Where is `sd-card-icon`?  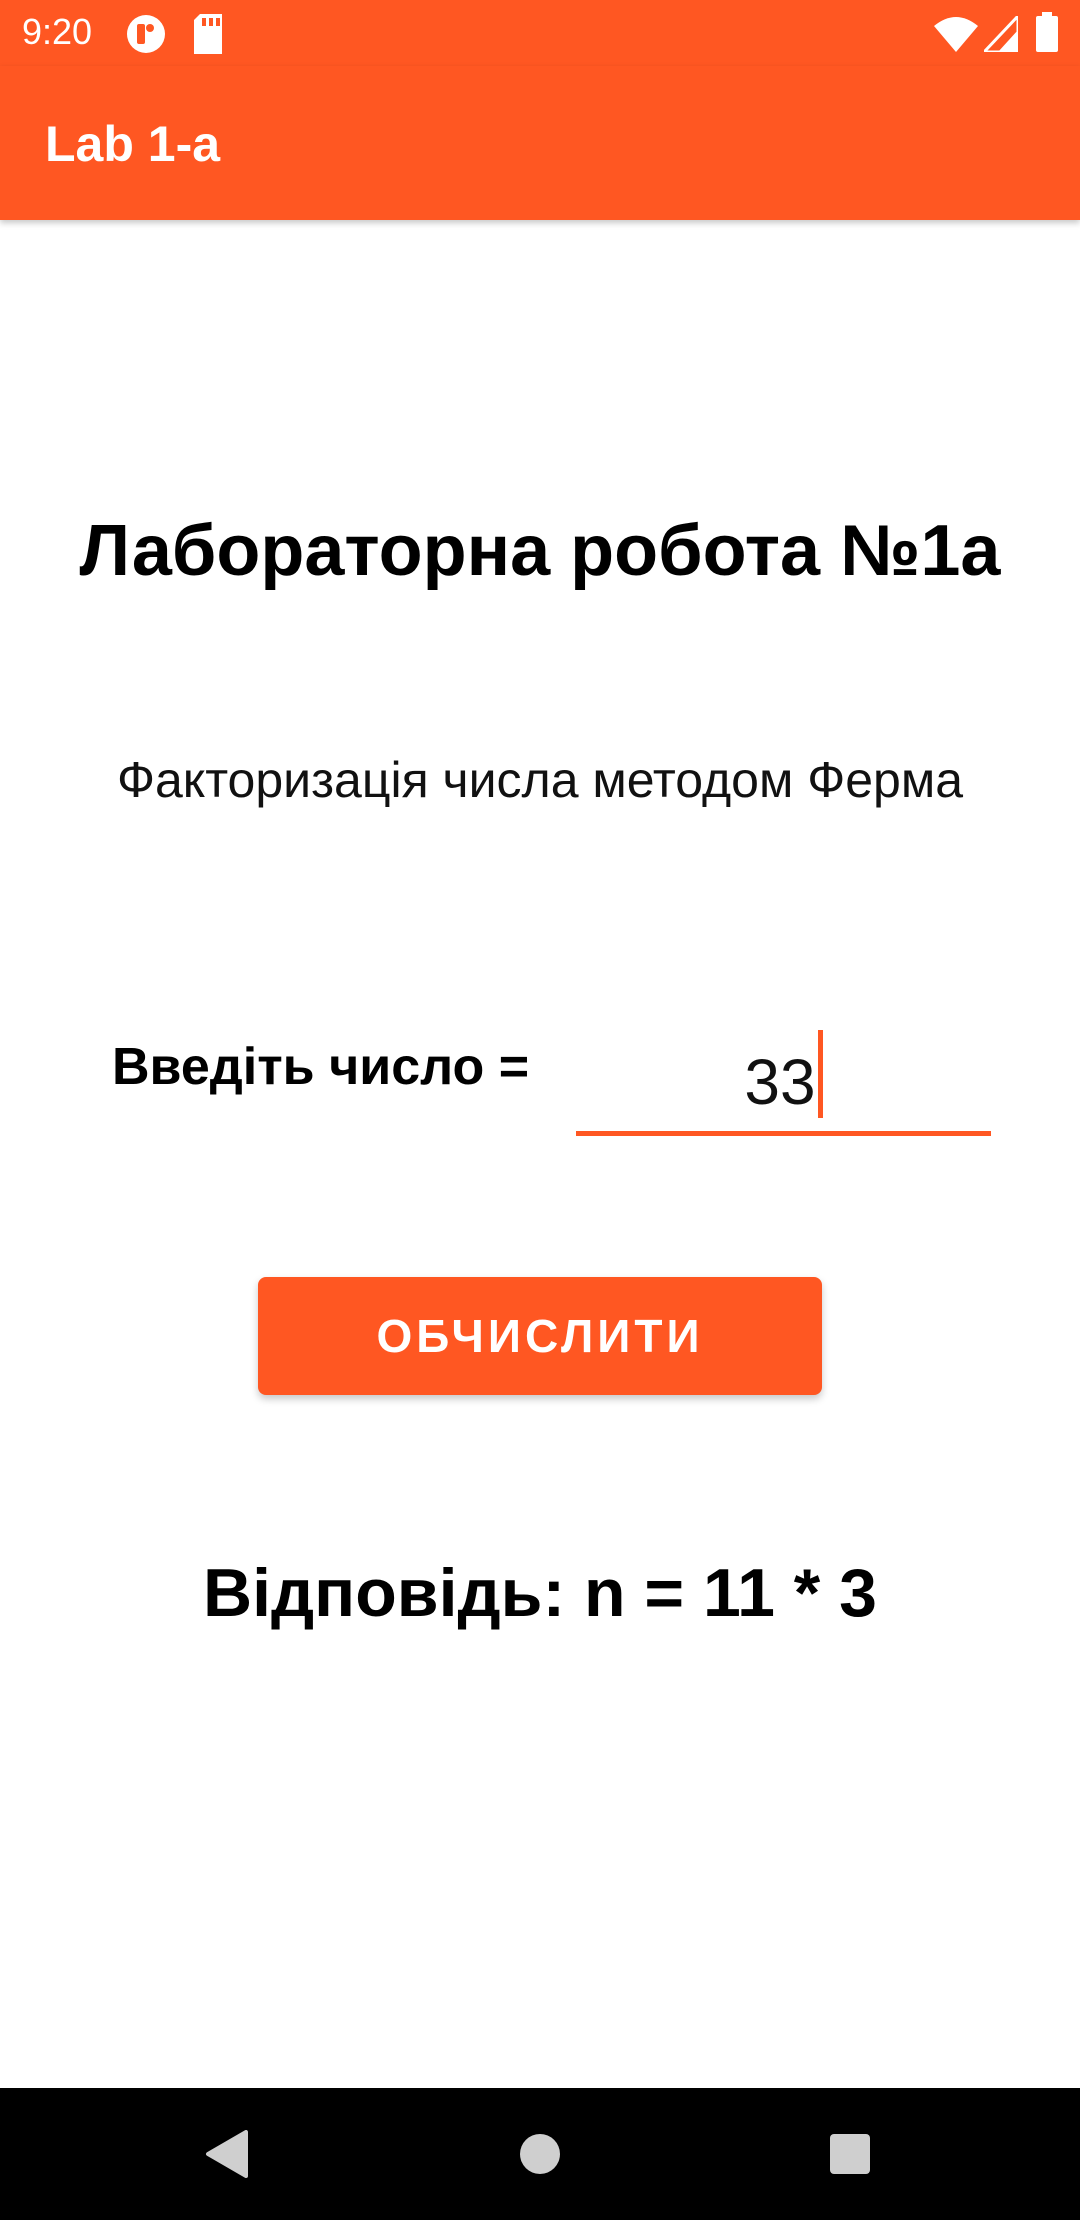 sd-card-icon is located at coordinates (208, 36).